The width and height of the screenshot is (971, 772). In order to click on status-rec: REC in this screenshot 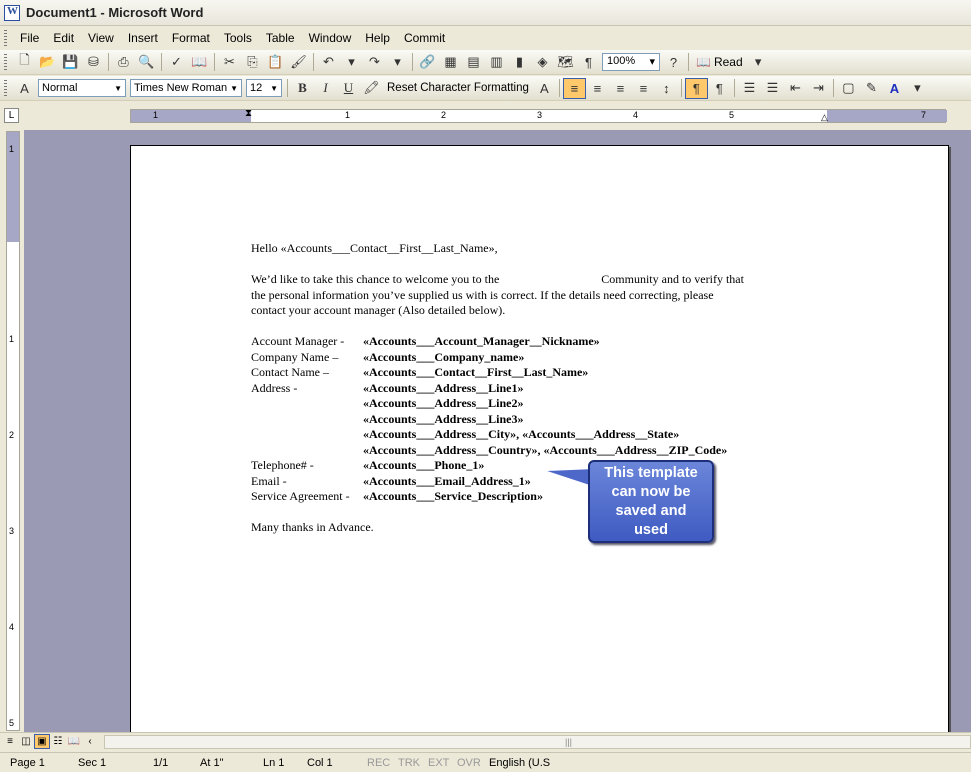, I will do `click(378, 763)`.